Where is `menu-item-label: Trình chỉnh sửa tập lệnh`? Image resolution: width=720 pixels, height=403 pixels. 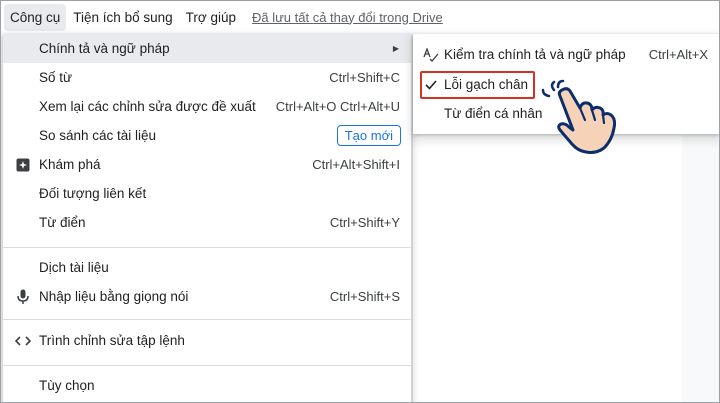 menu-item-label: Trình chỉnh sửa tập lệnh is located at coordinates (112, 340).